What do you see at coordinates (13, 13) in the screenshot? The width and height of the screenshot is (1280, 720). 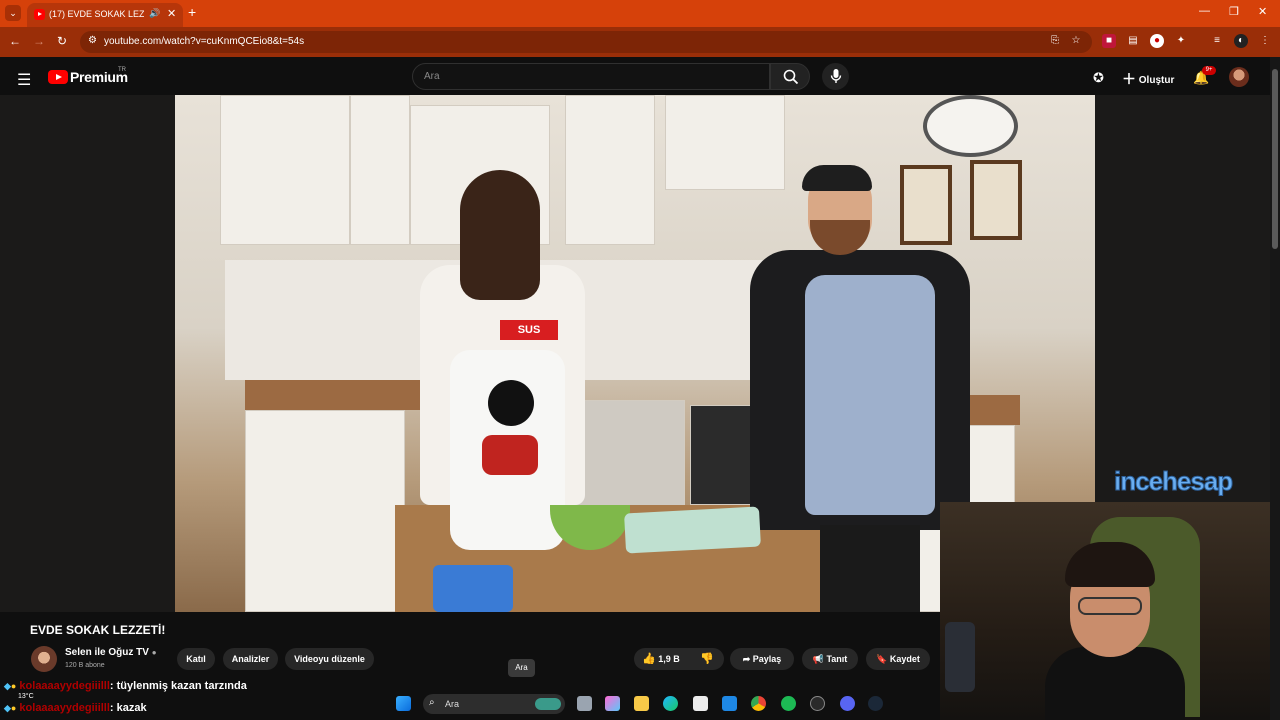 I see `tab-search-icon: ⌄` at bounding box center [13, 13].